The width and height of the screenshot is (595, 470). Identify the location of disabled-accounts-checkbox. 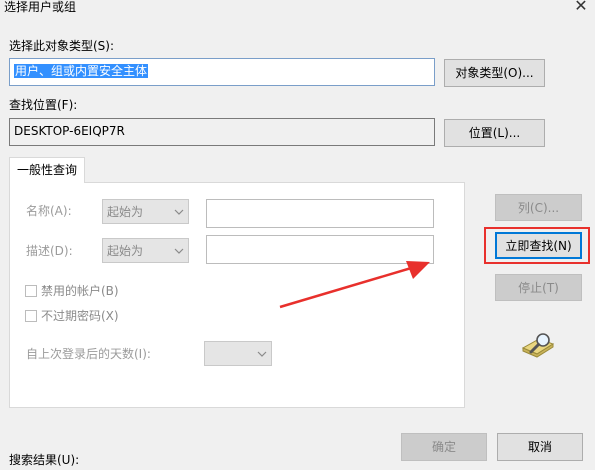
(31, 291).